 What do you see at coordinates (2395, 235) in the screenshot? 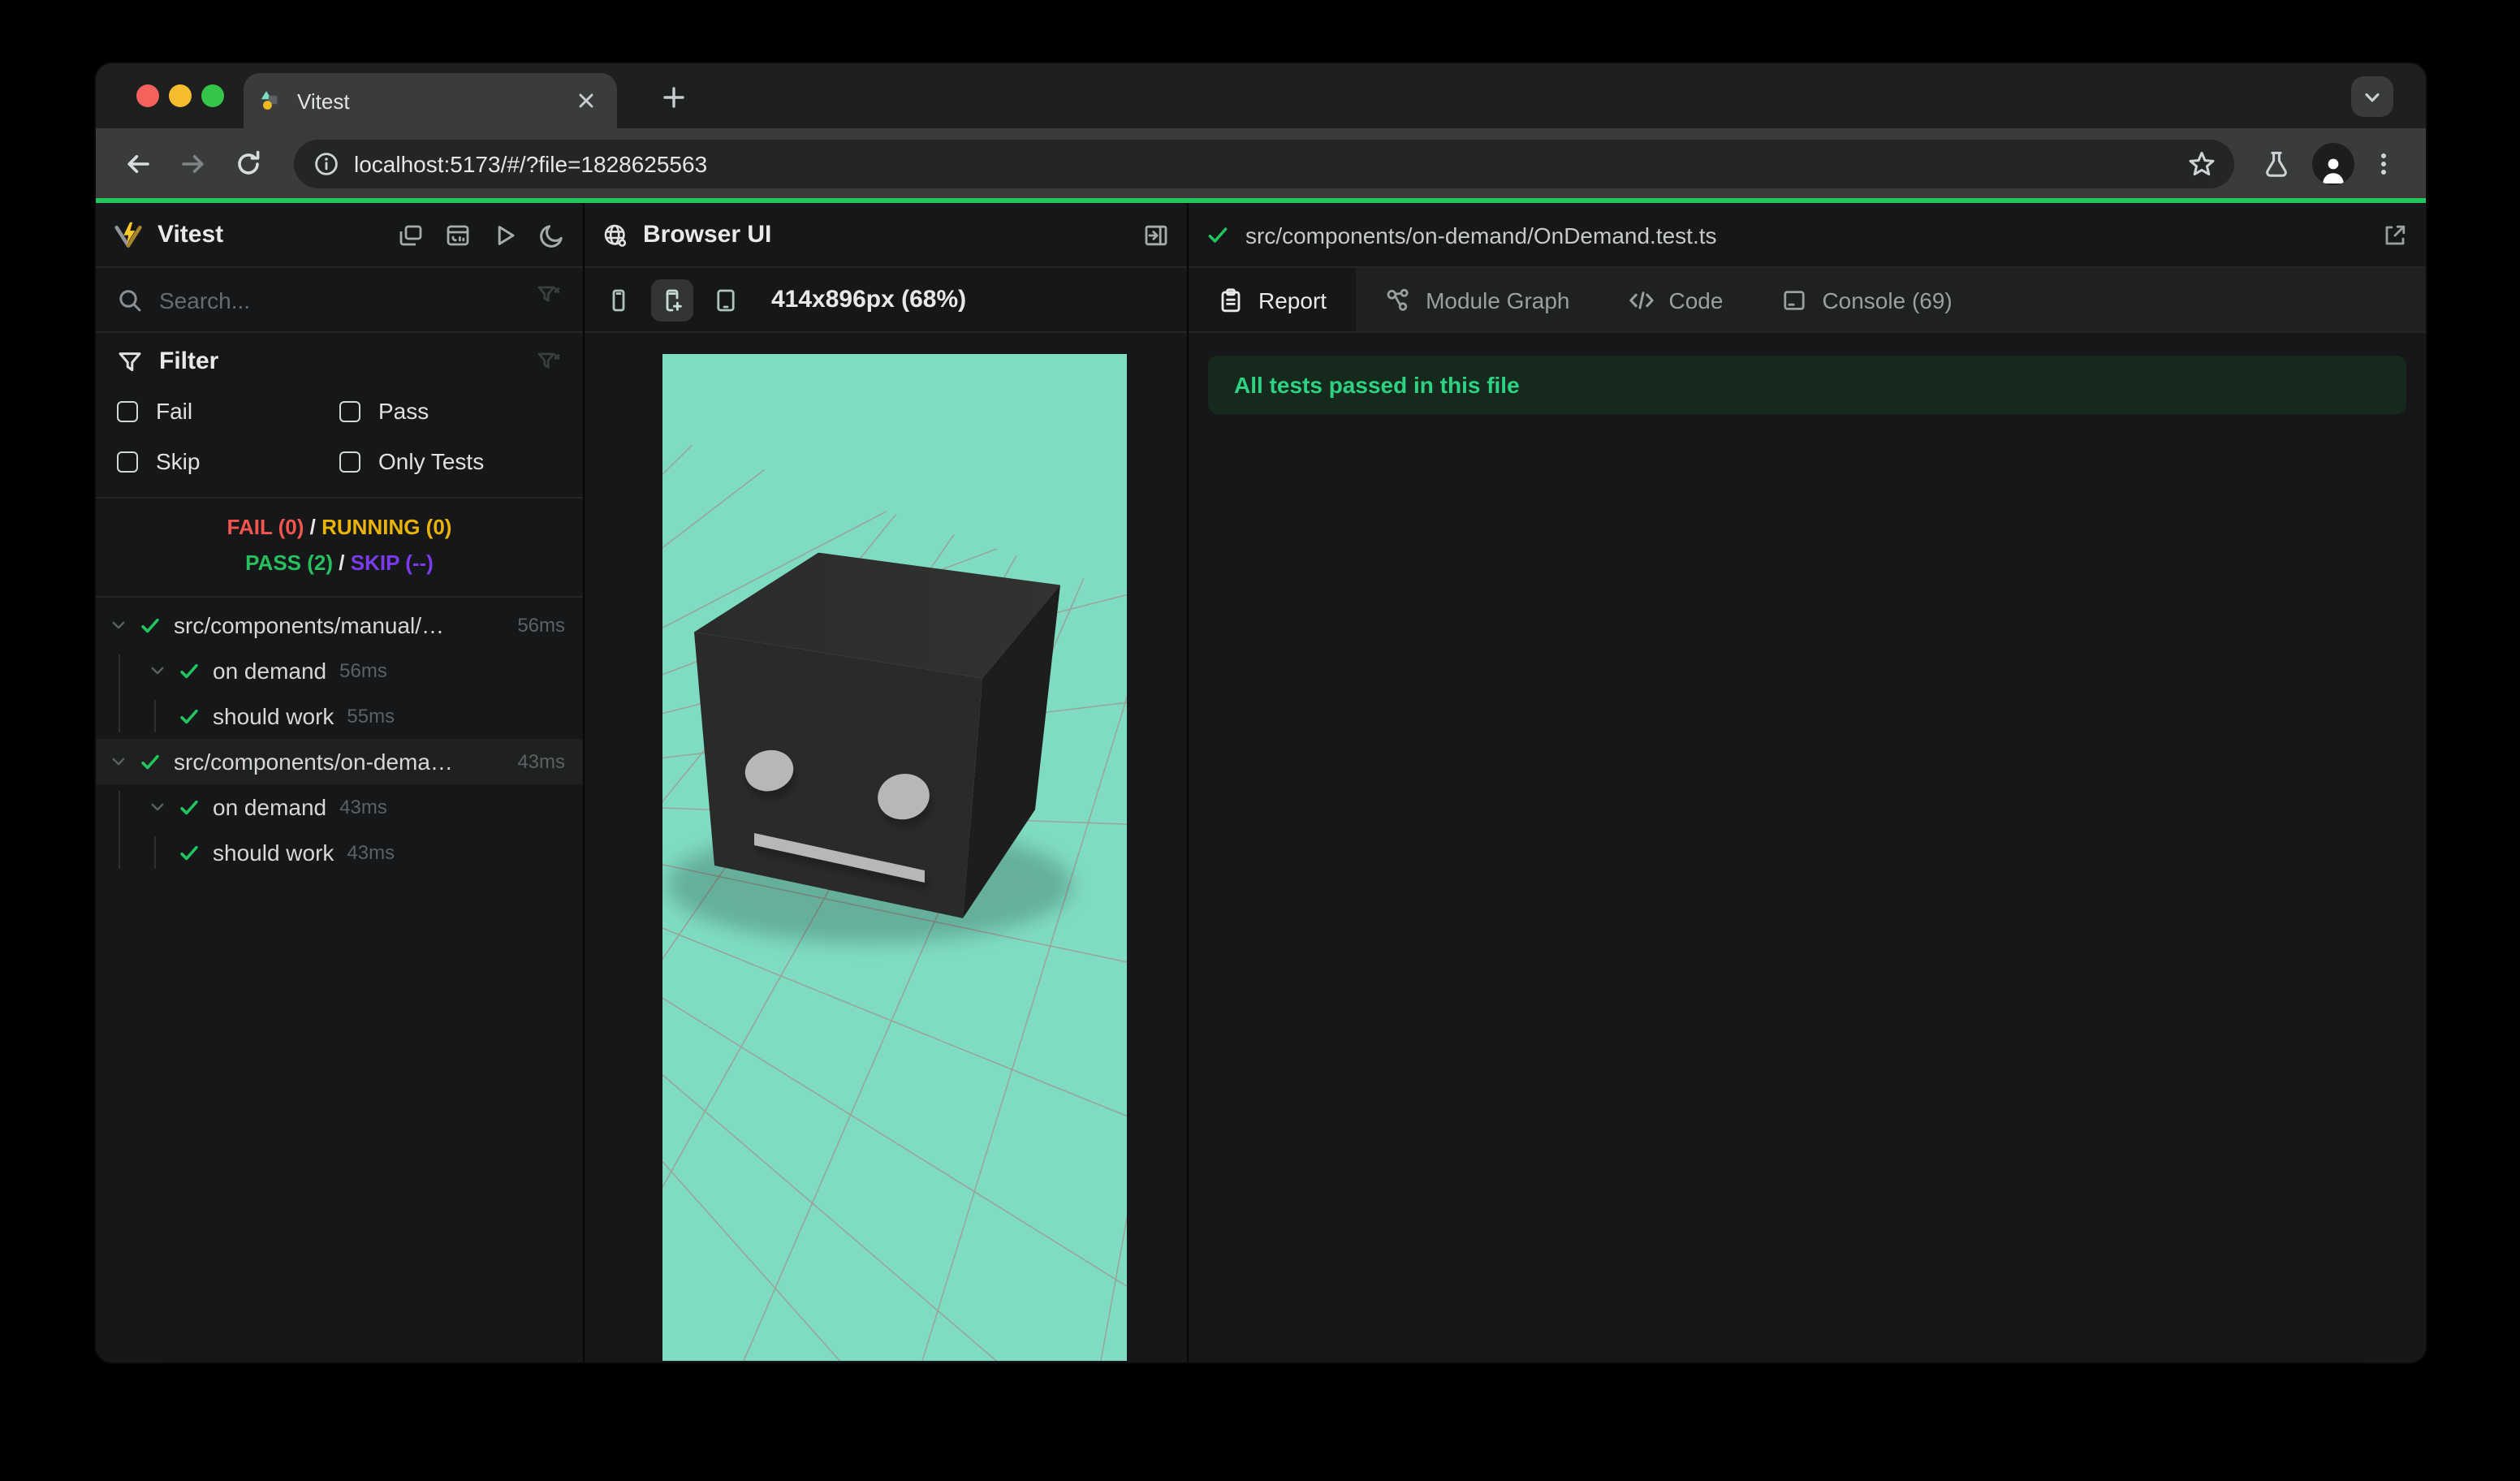
I see `open-external-icon` at bounding box center [2395, 235].